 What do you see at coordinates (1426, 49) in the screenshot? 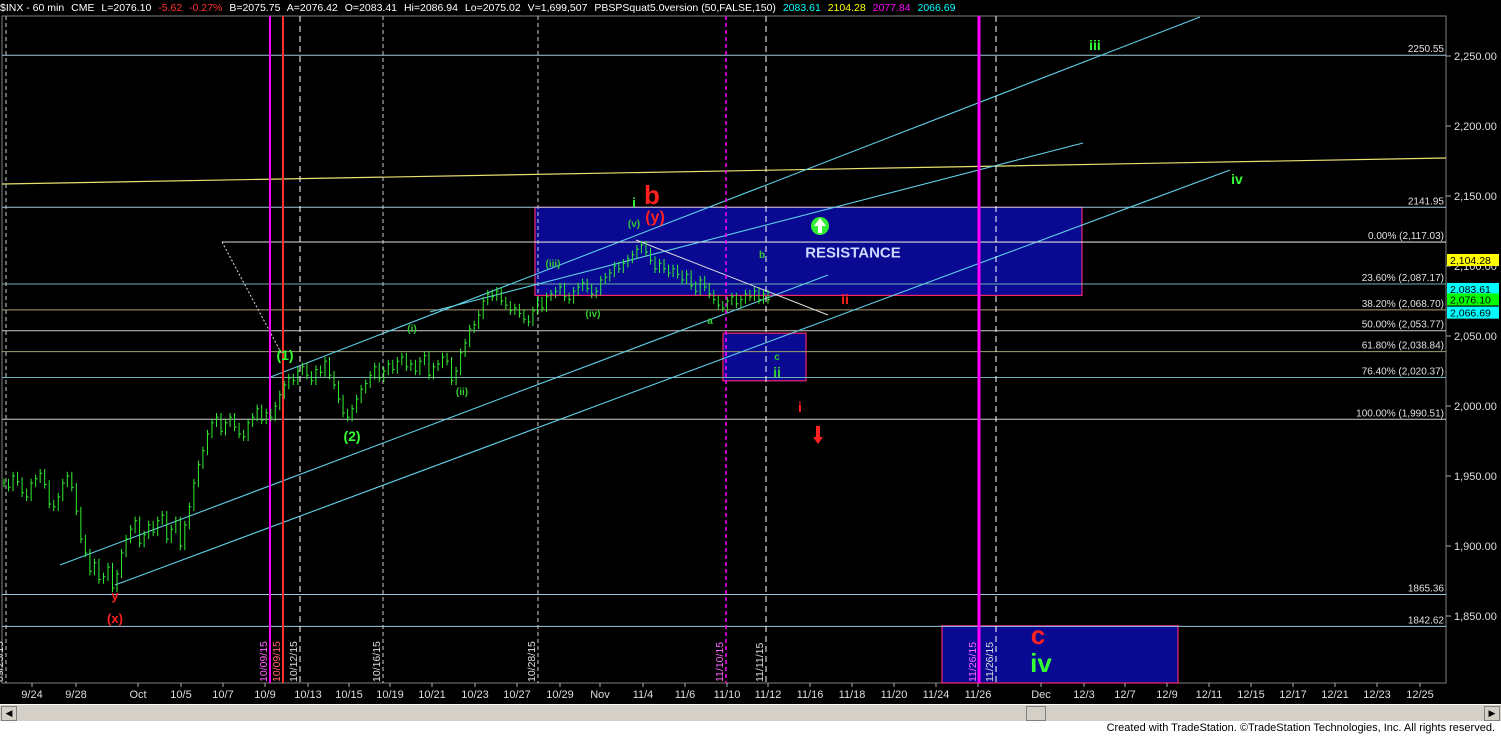
I see `level-label: 2250.55` at bounding box center [1426, 49].